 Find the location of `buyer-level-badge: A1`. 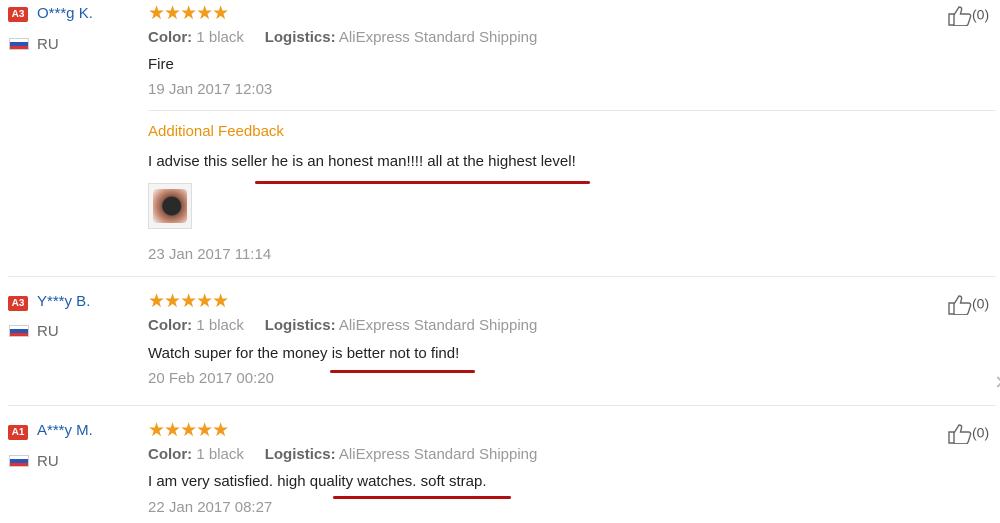

buyer-level-badge: A1 is located at coordinates (18, 432).